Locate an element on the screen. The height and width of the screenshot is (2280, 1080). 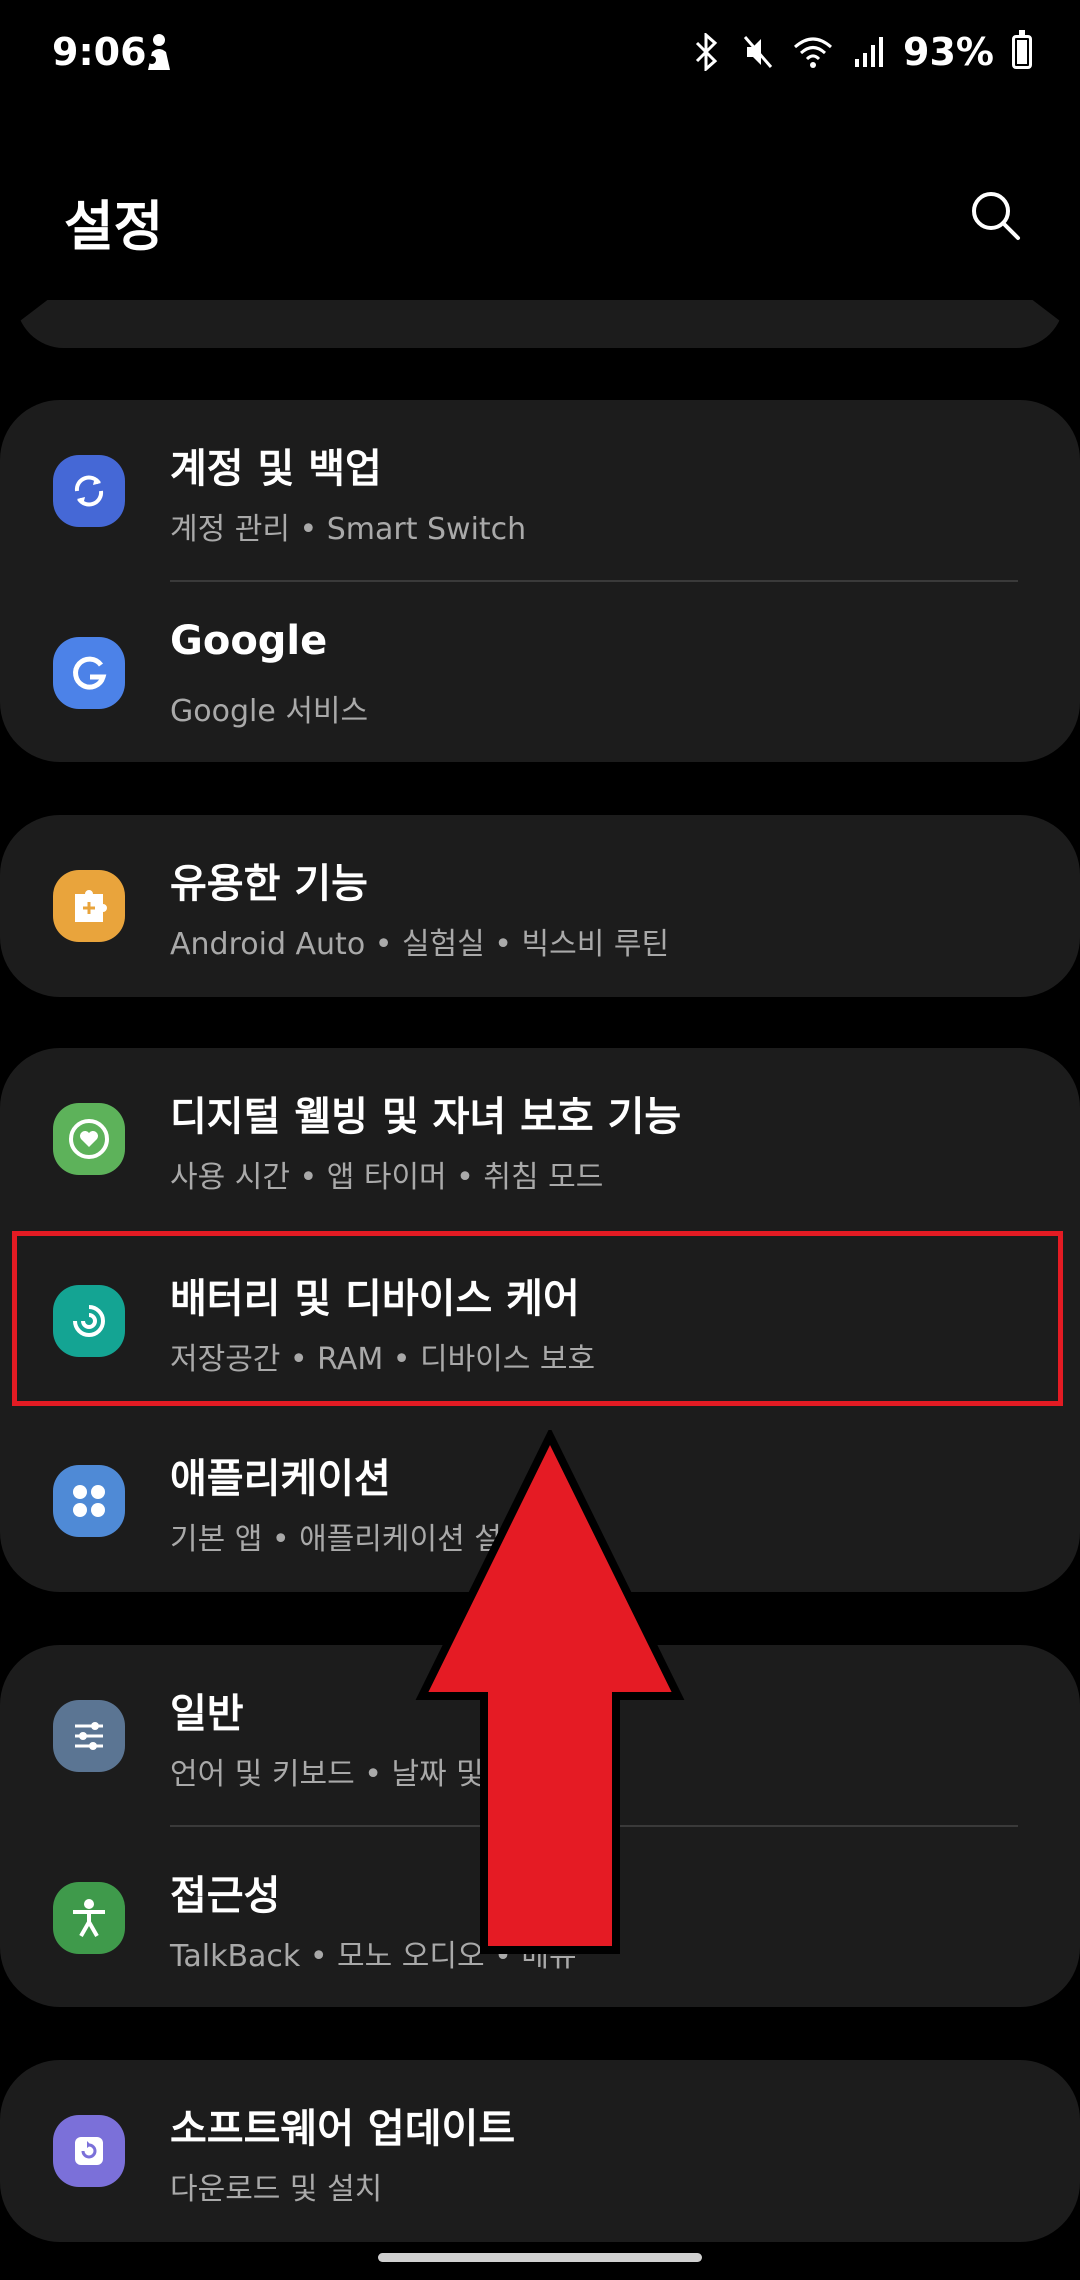
google-g-icon is located at coordinates (89, 673).